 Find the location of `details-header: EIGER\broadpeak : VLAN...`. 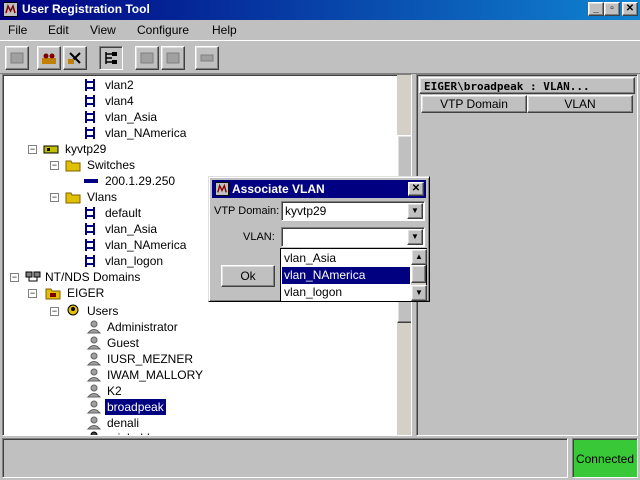

details-header: EIGER\broadpeak : VLAN... is located at coordinates (527, 85).